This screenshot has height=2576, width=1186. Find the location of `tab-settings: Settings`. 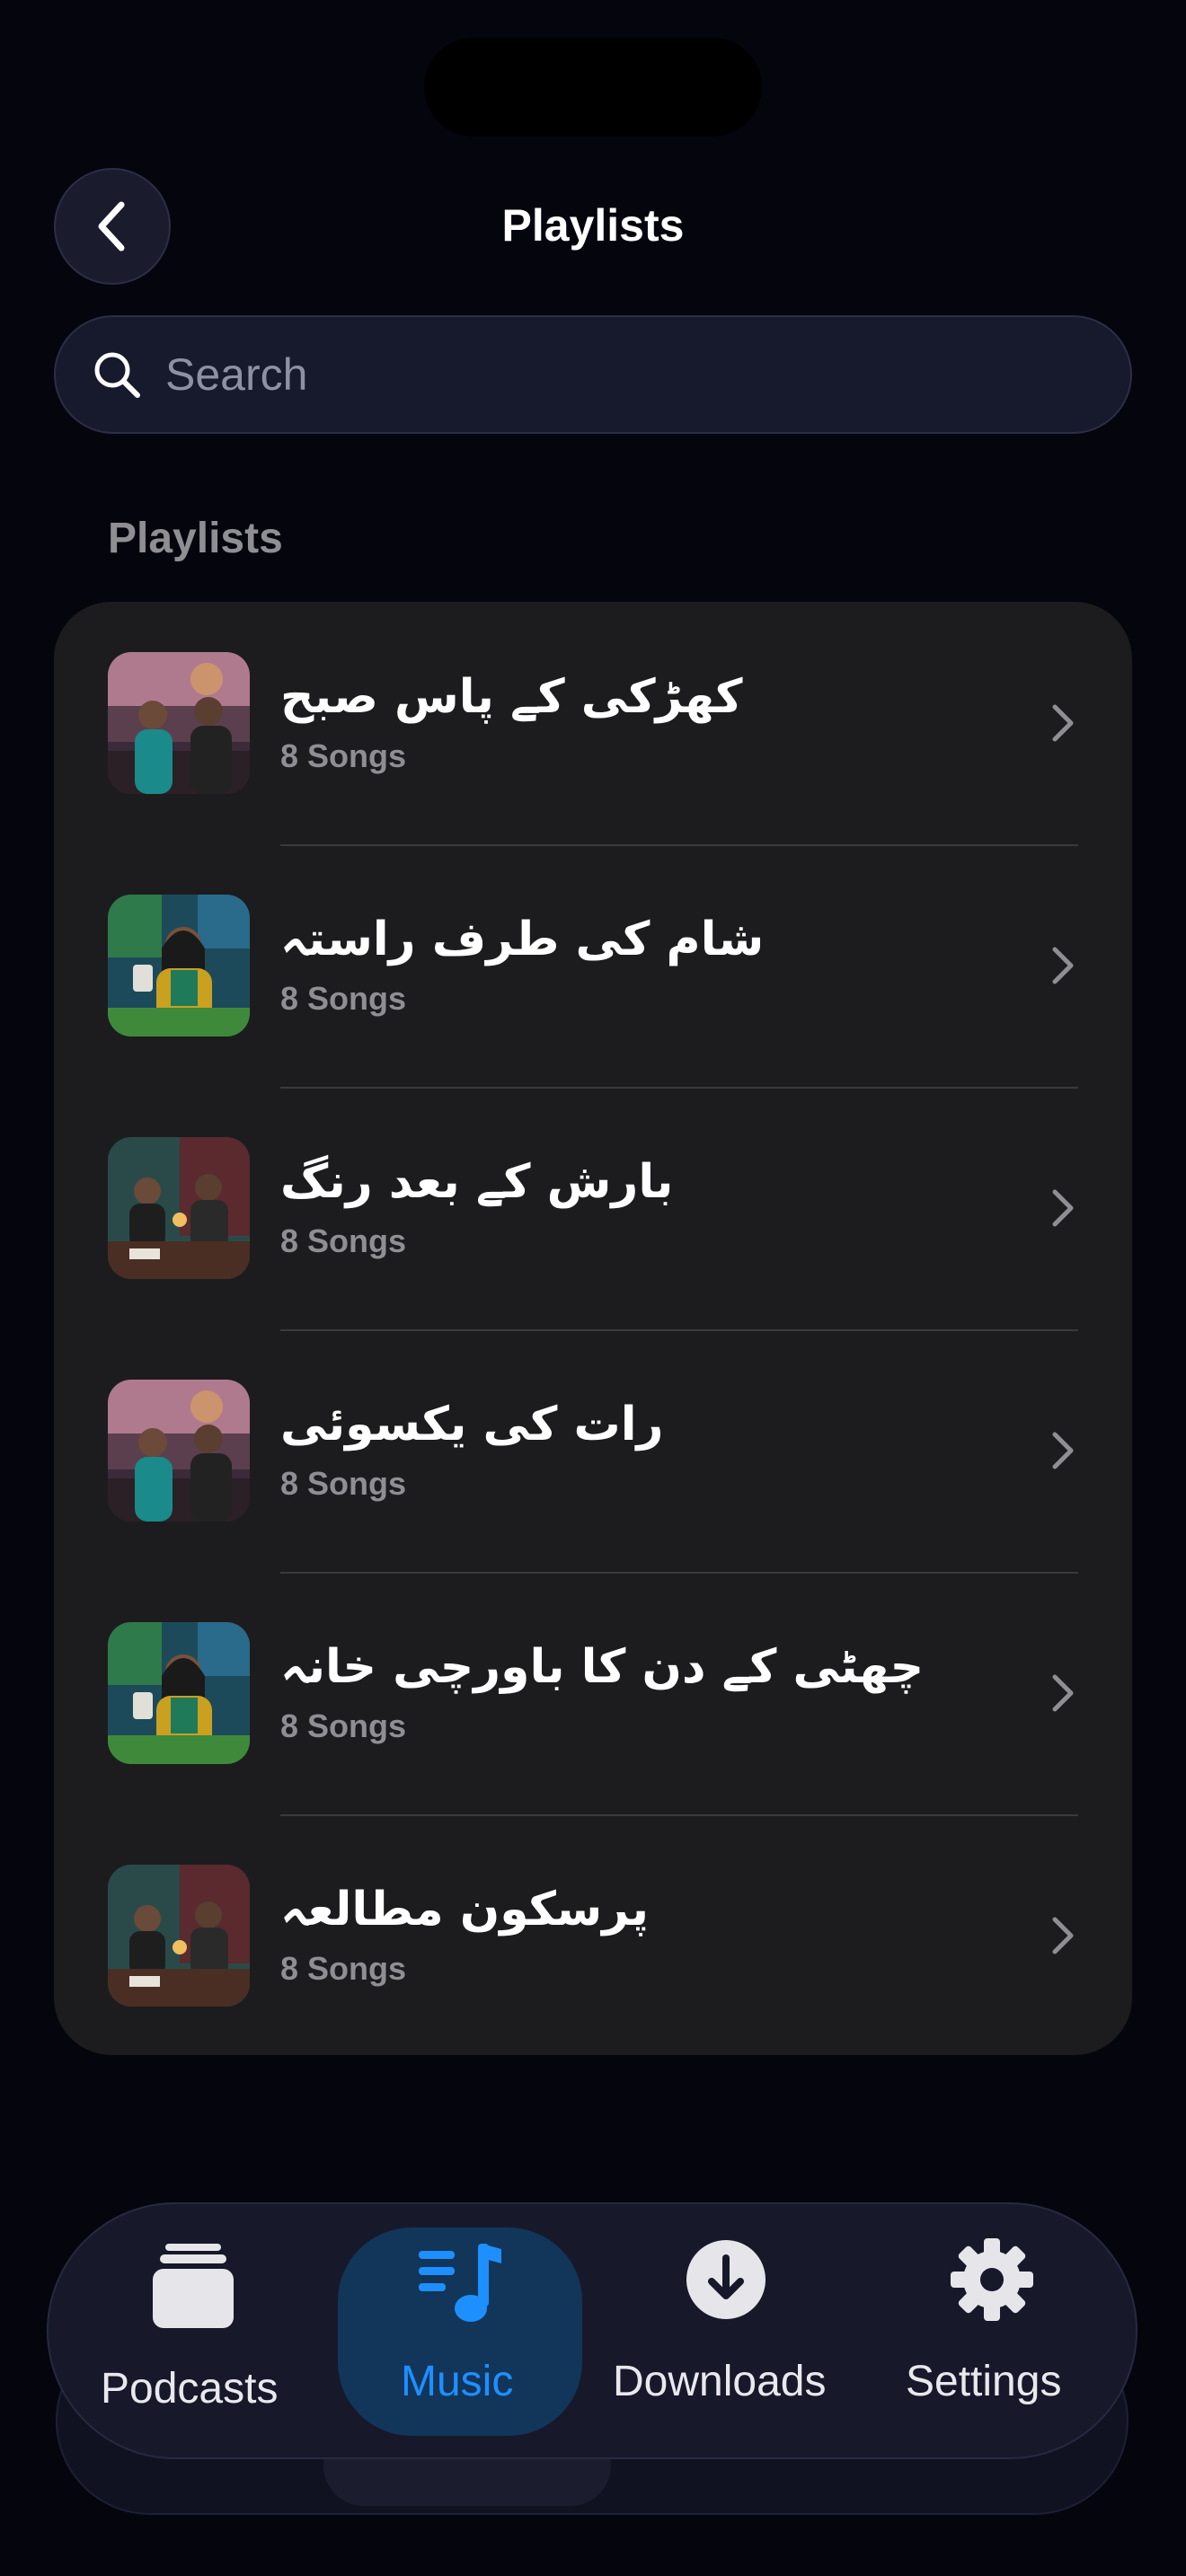

tab-settings: Settings is located at coordinates (990, 2330).